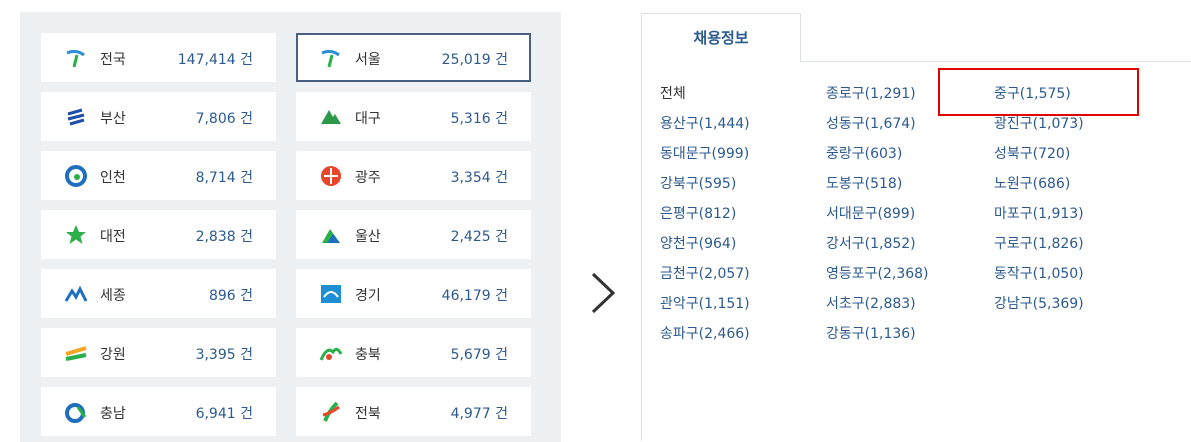 This screenshot has width=1191, height=442. Describe the element at coordinates (705, 123) in the screenshot. I see `district-item: 용산구(1,444)` at that location.